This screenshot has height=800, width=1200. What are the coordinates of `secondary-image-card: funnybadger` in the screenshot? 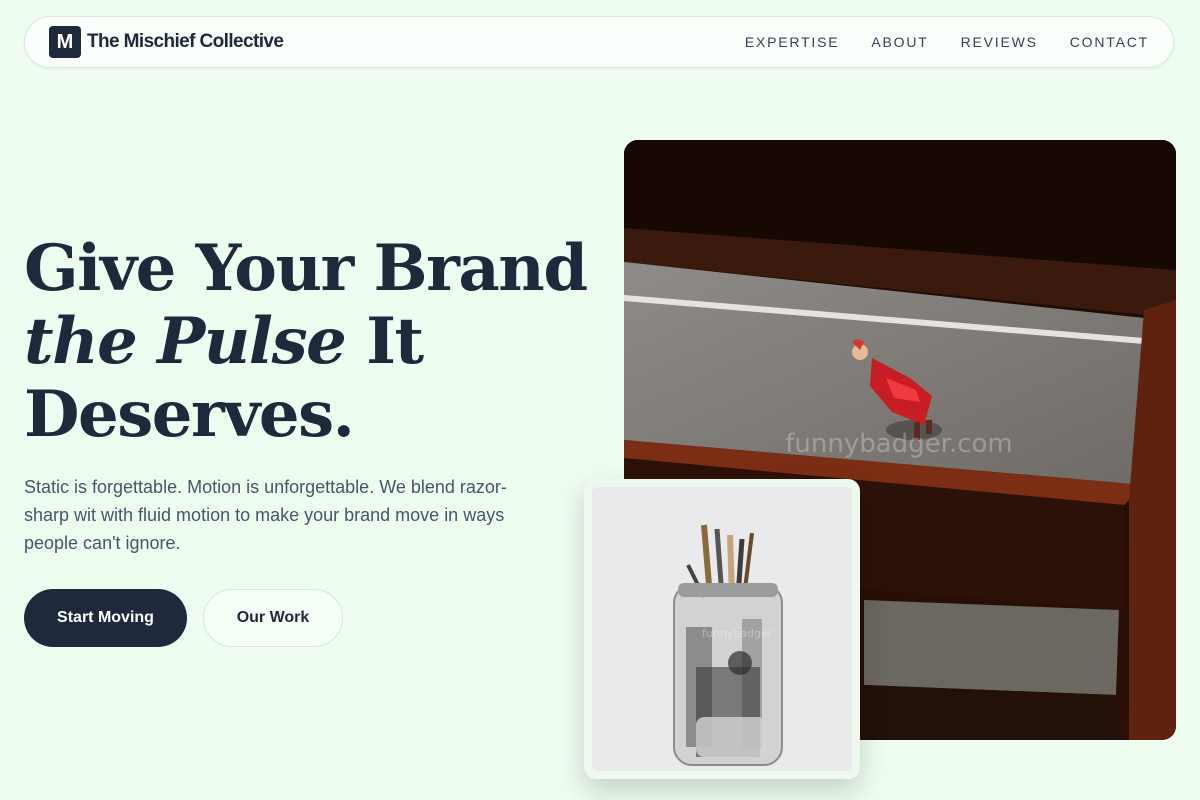 It's located at (722, 629).